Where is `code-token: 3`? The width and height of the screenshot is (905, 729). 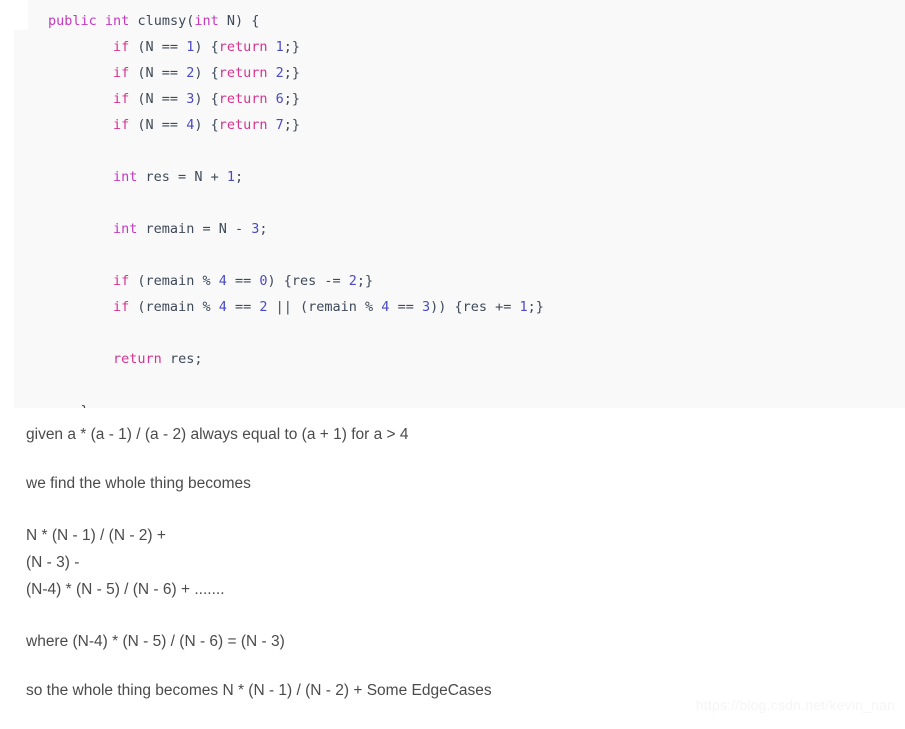
code-token: 3 is located at coordinates (426, 307).